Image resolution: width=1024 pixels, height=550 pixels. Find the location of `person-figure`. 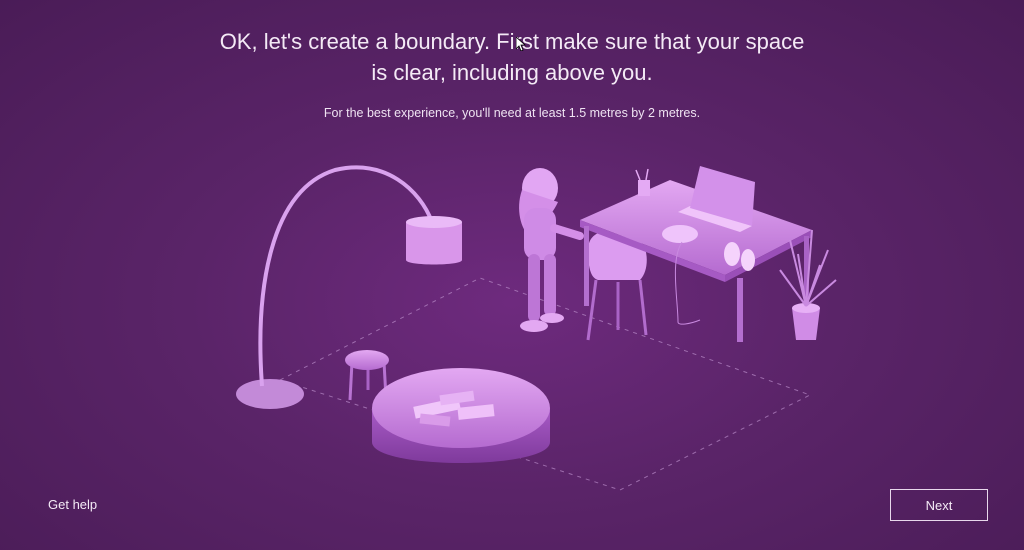

person-figure is located at coordinates (551, 250).